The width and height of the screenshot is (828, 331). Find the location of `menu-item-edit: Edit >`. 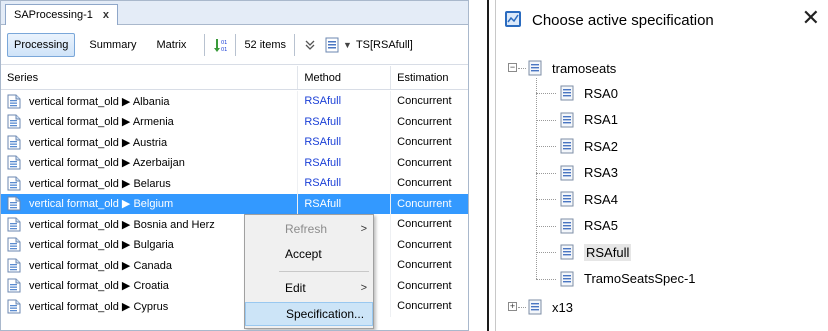

menu-item-edit: Edit > is located at coordinates (309, 288).